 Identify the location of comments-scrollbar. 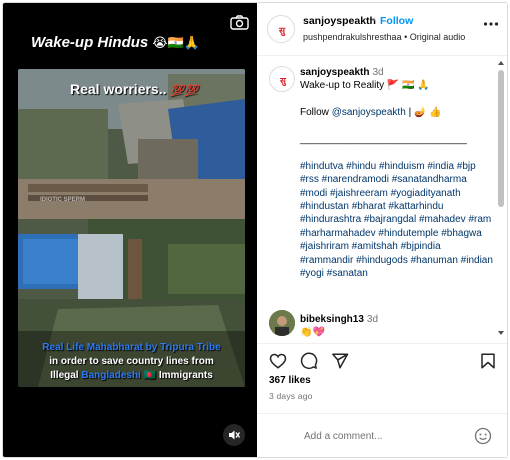
(501, 138).